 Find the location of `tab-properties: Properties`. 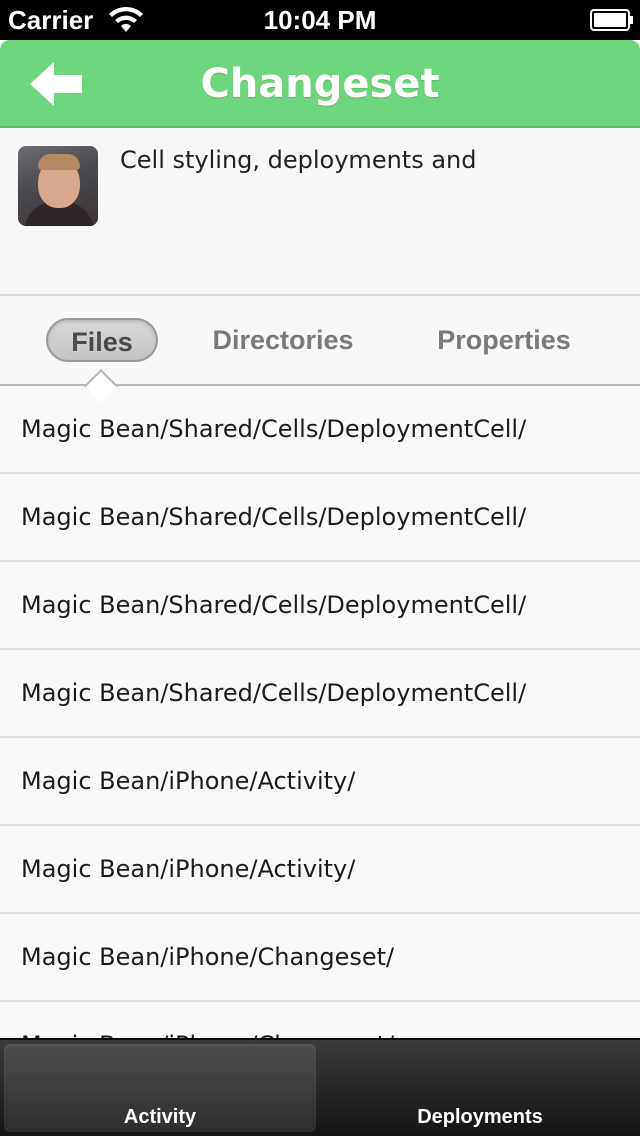

tab-properties: Properties is located at coordinates (504, 340).